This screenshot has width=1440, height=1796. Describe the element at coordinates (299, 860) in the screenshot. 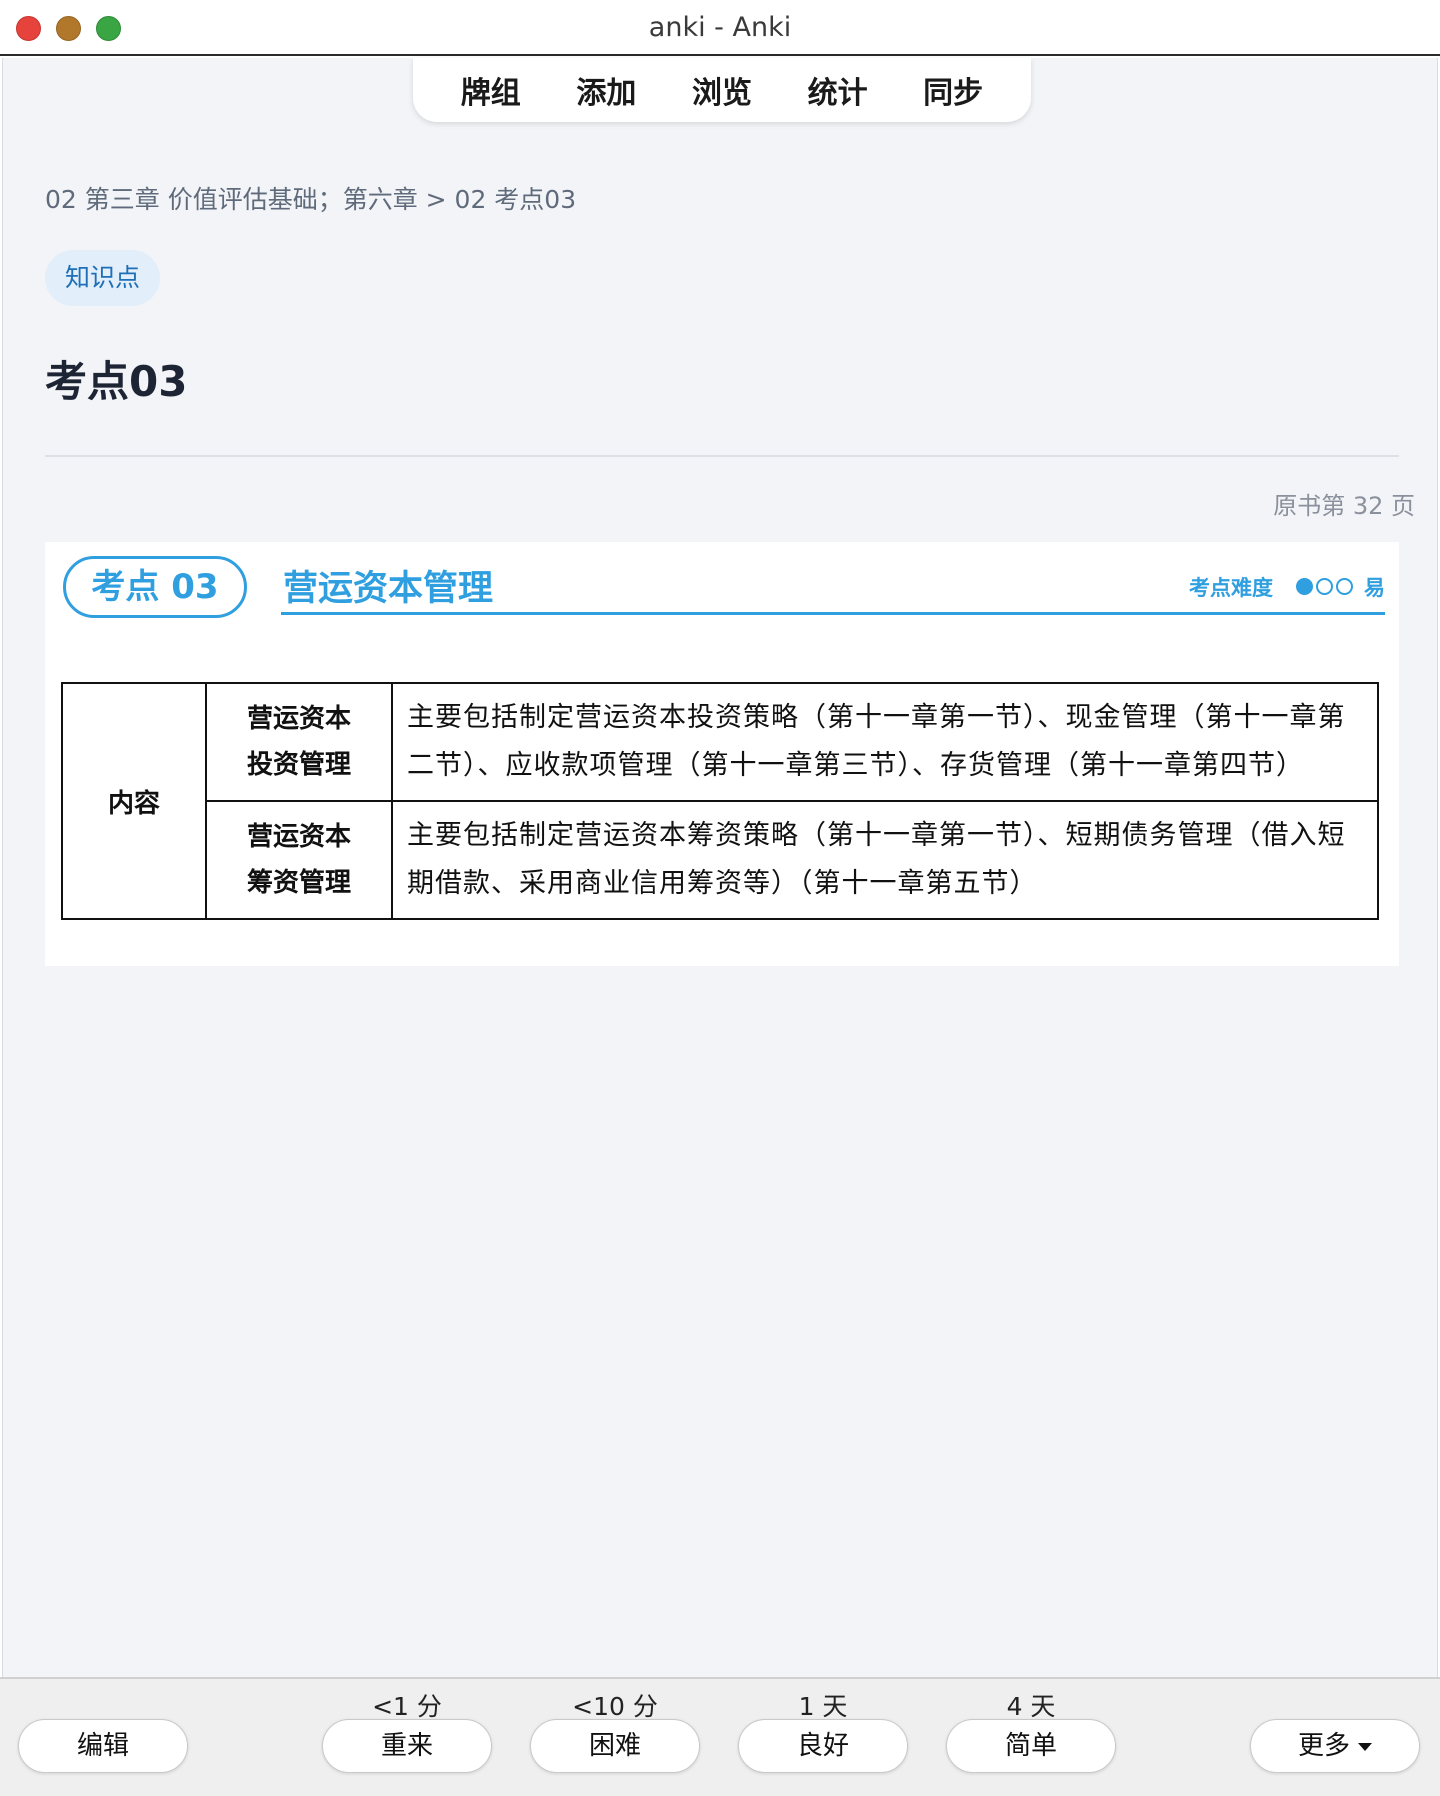

I see `sub-header: 营运资本 筹资管理` at that location.